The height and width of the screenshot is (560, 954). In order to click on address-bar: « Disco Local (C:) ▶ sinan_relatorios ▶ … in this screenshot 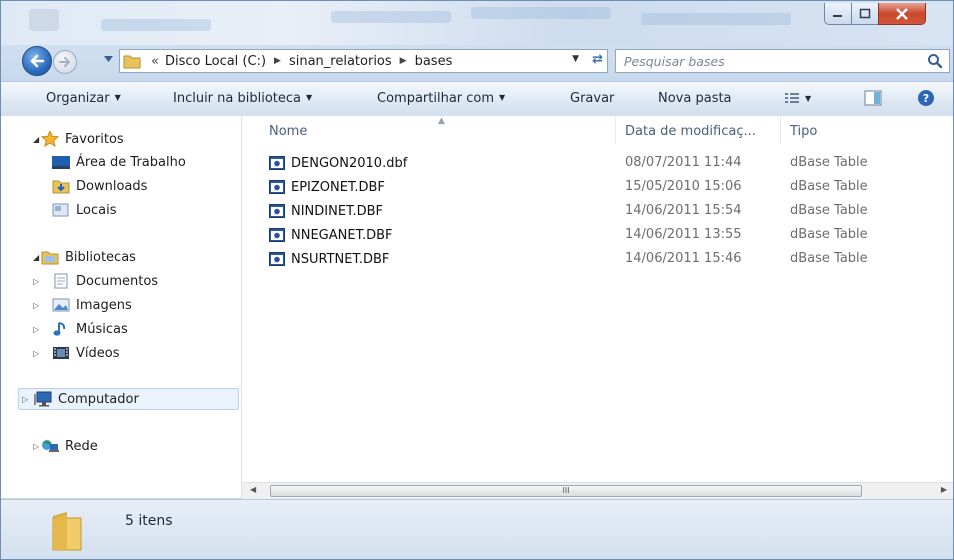, I will do `click(363, 61)`.